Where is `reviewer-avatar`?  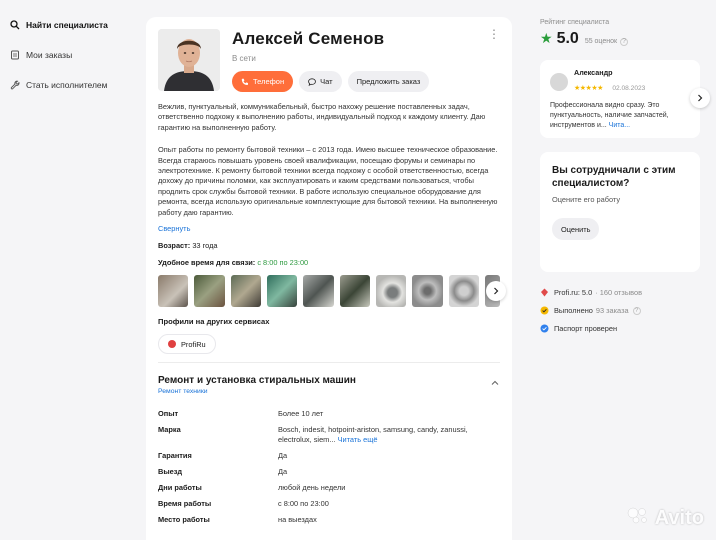 reviewer-avatar is located at coordinates (559, 81).